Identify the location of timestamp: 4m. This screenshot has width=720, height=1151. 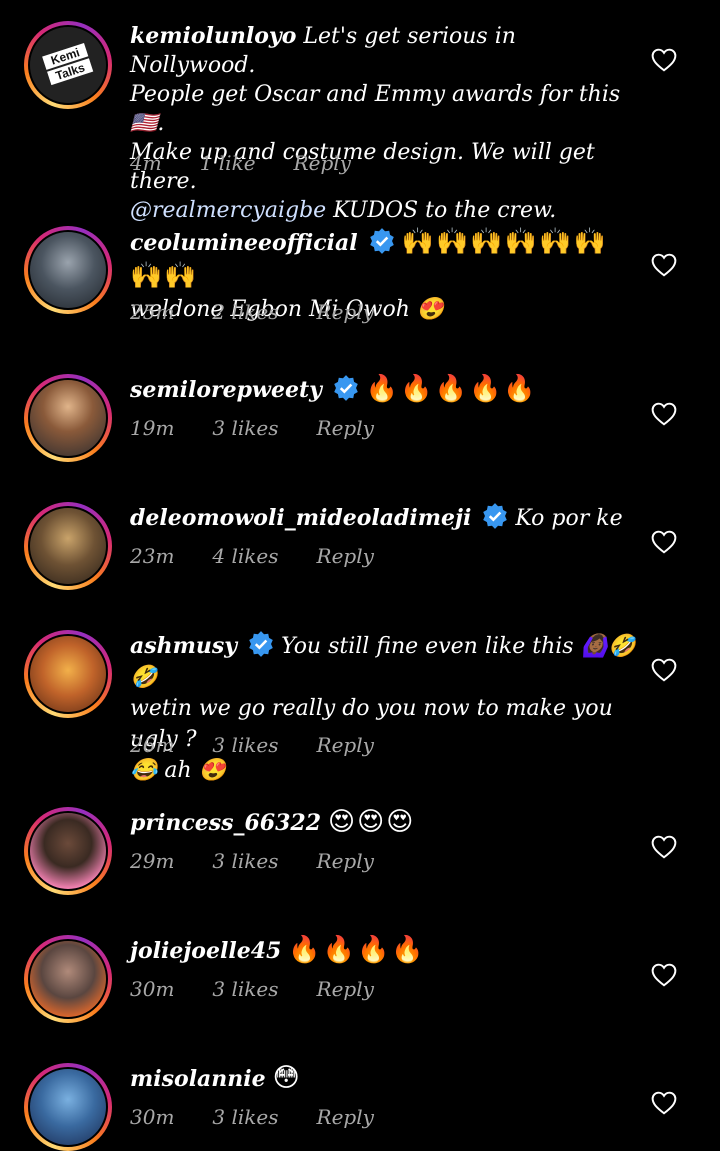
(146, 163).